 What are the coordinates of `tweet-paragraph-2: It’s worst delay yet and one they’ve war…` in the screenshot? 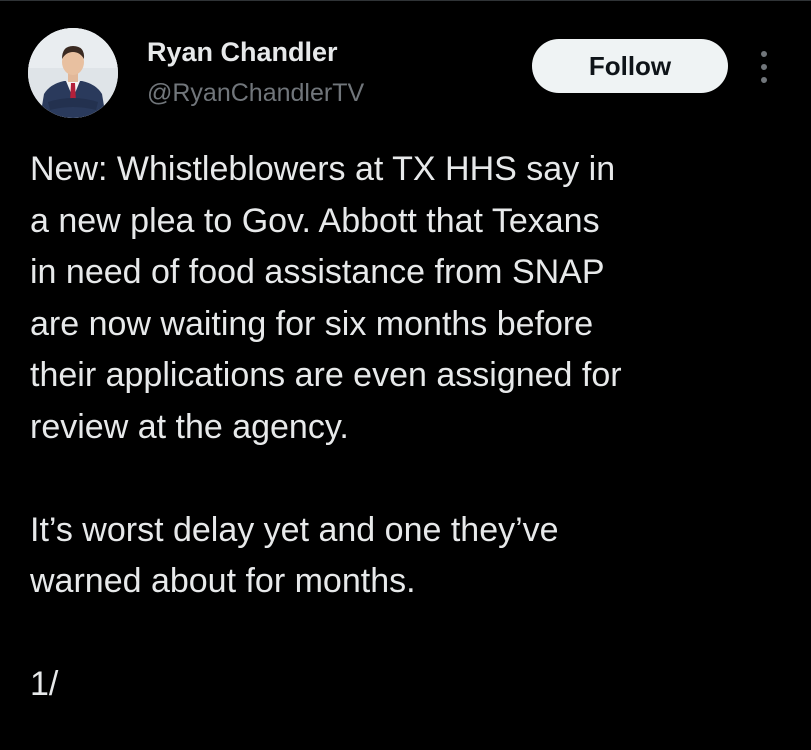 It's located at (415, 556).